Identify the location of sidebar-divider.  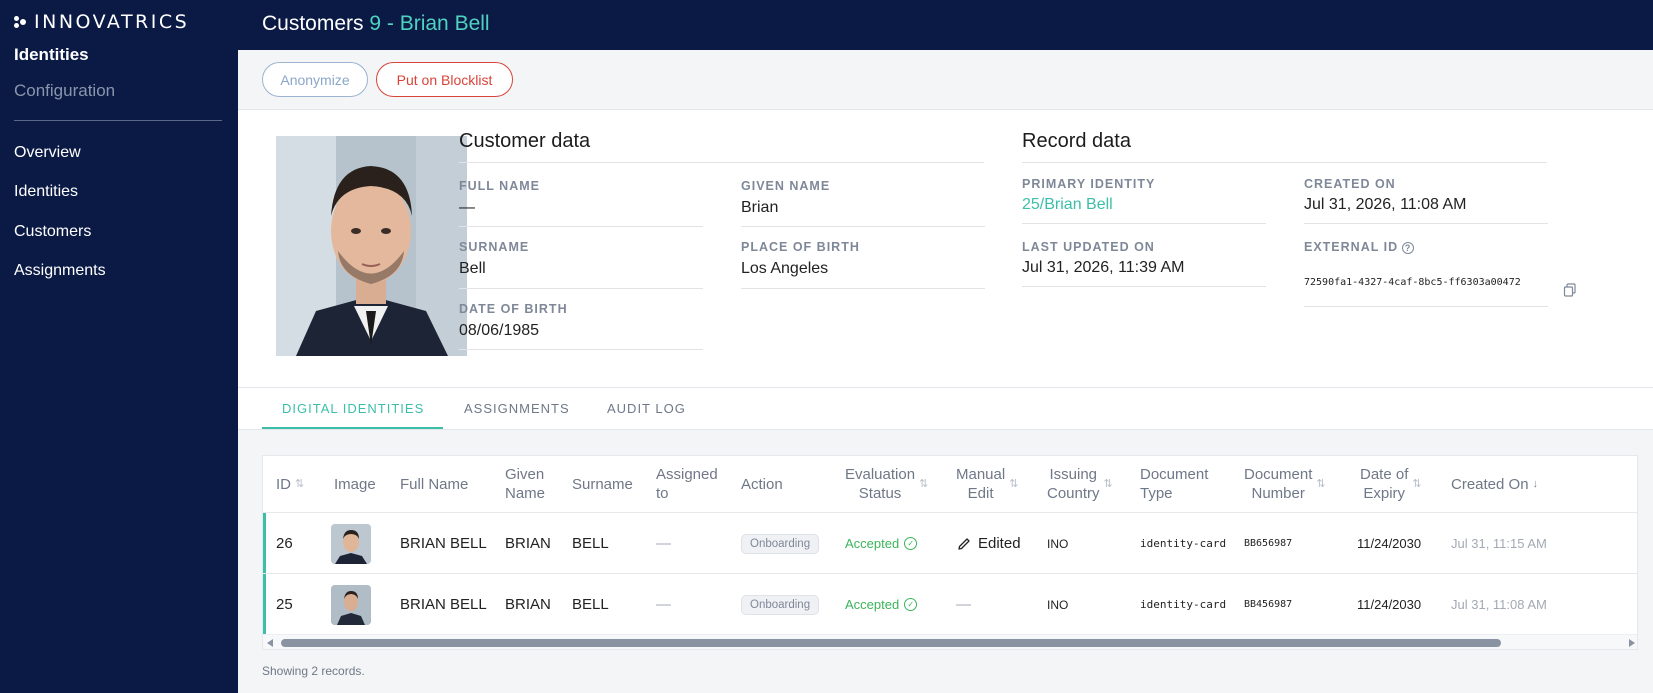
(118, 120).